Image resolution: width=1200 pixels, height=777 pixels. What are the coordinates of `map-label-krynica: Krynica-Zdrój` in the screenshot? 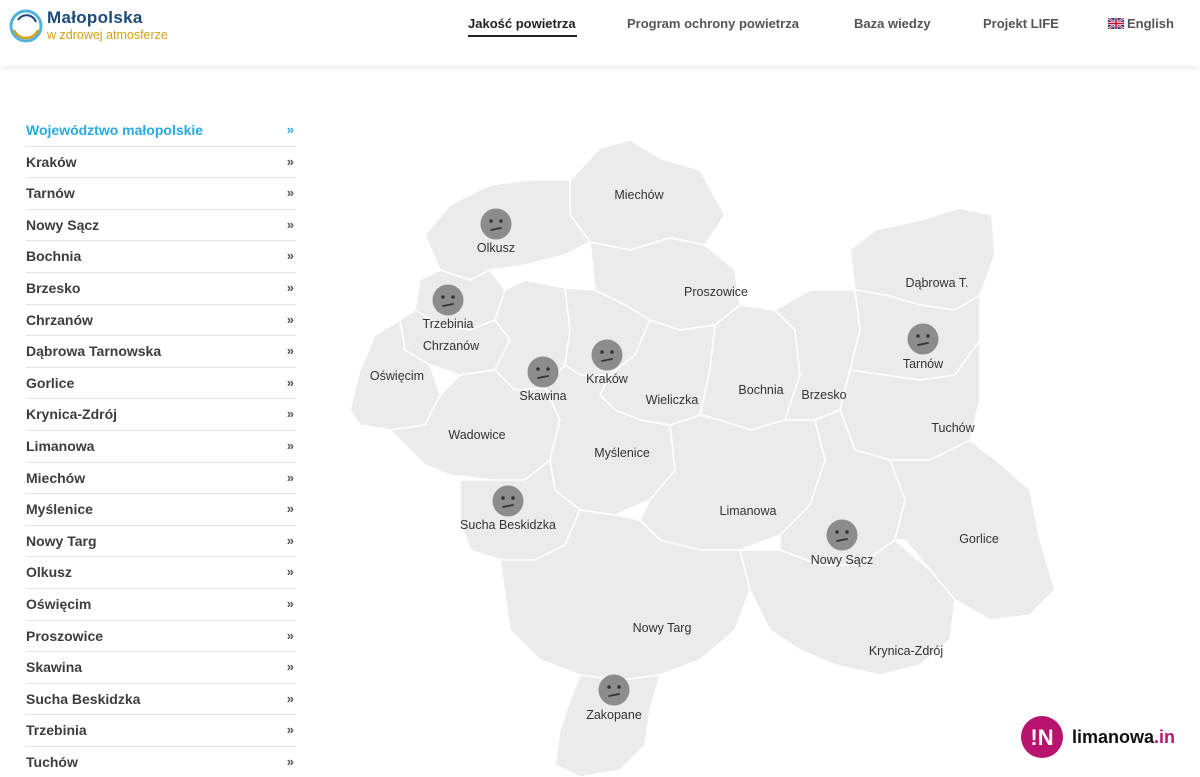 It's located at (906, 651).